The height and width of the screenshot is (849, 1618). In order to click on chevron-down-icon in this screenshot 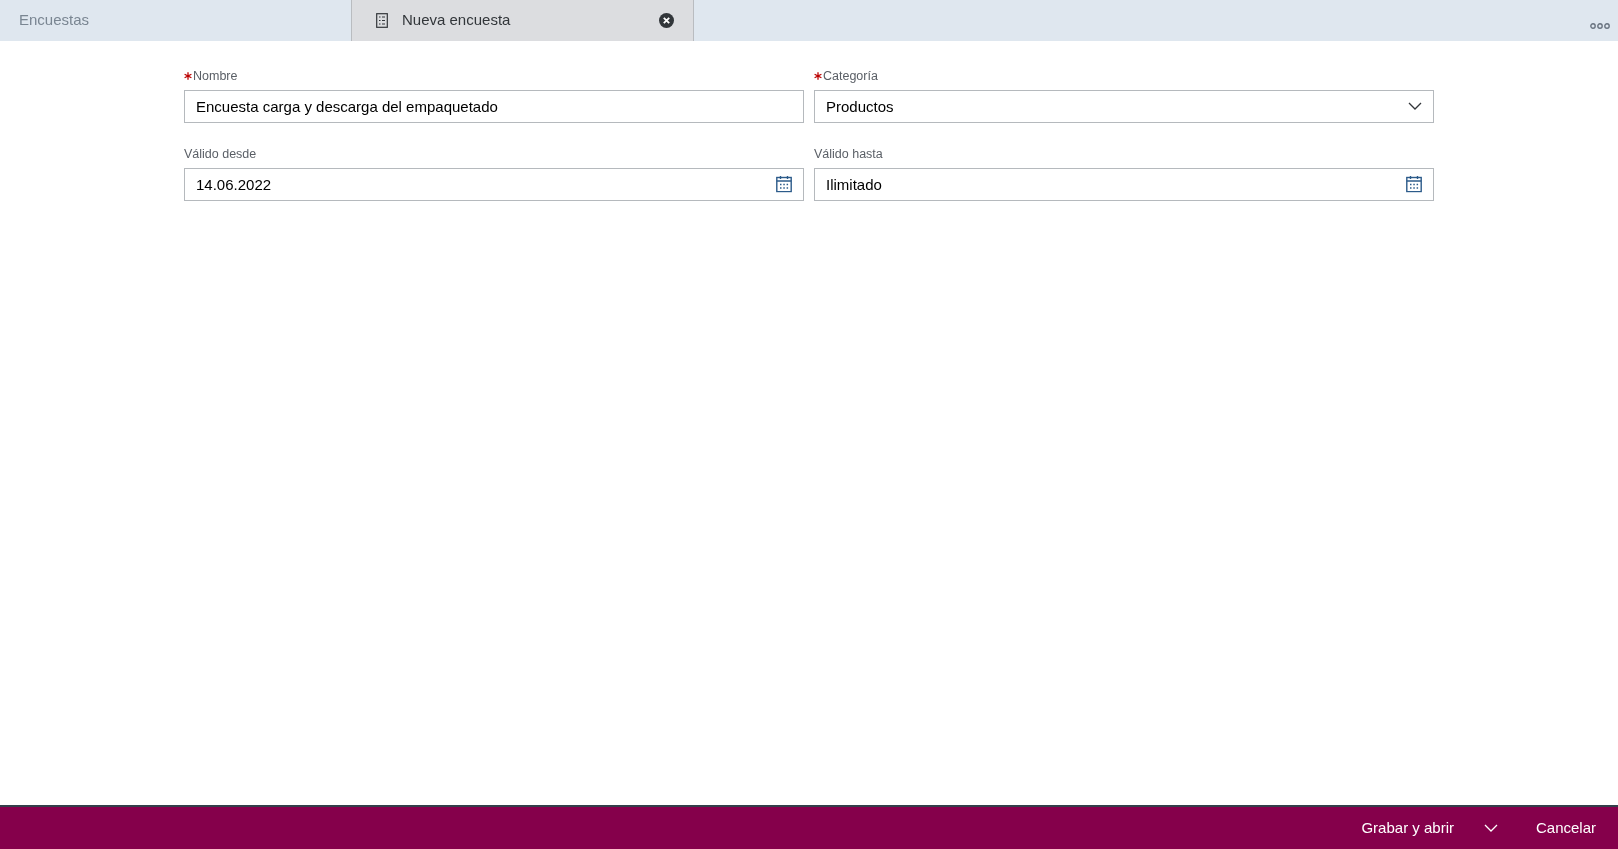, I will do `click(1415, 106)`.